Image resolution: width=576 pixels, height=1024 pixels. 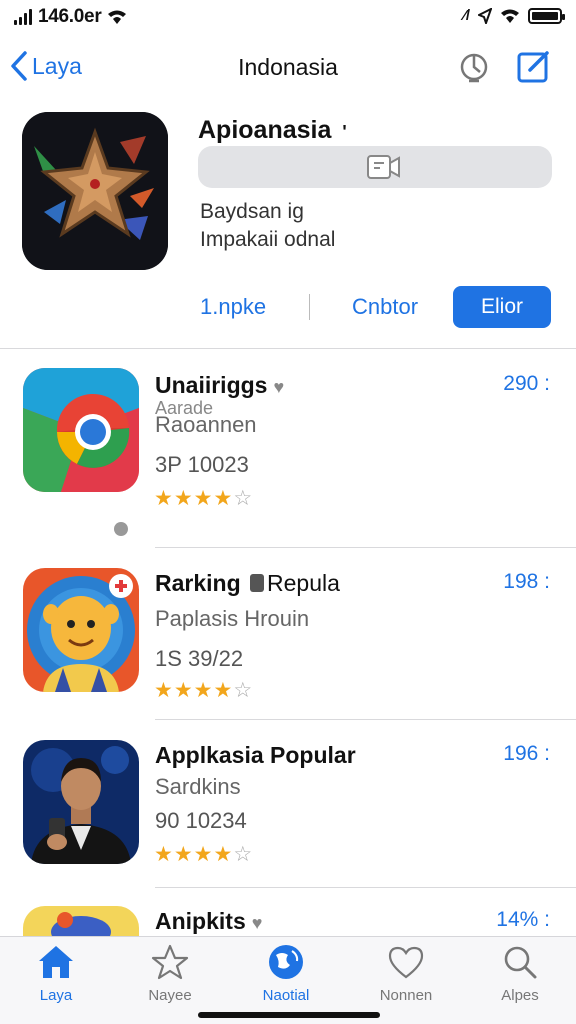 I want to click on featured-developer: Baydsan ig, so click(x=252, y=211).